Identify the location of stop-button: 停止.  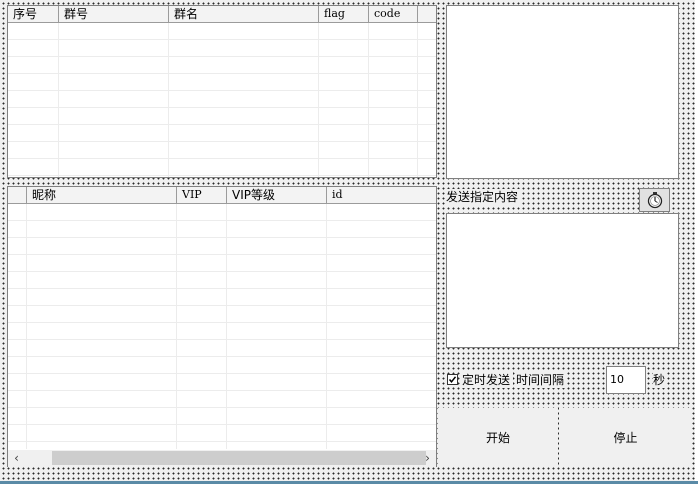
(625, 437).